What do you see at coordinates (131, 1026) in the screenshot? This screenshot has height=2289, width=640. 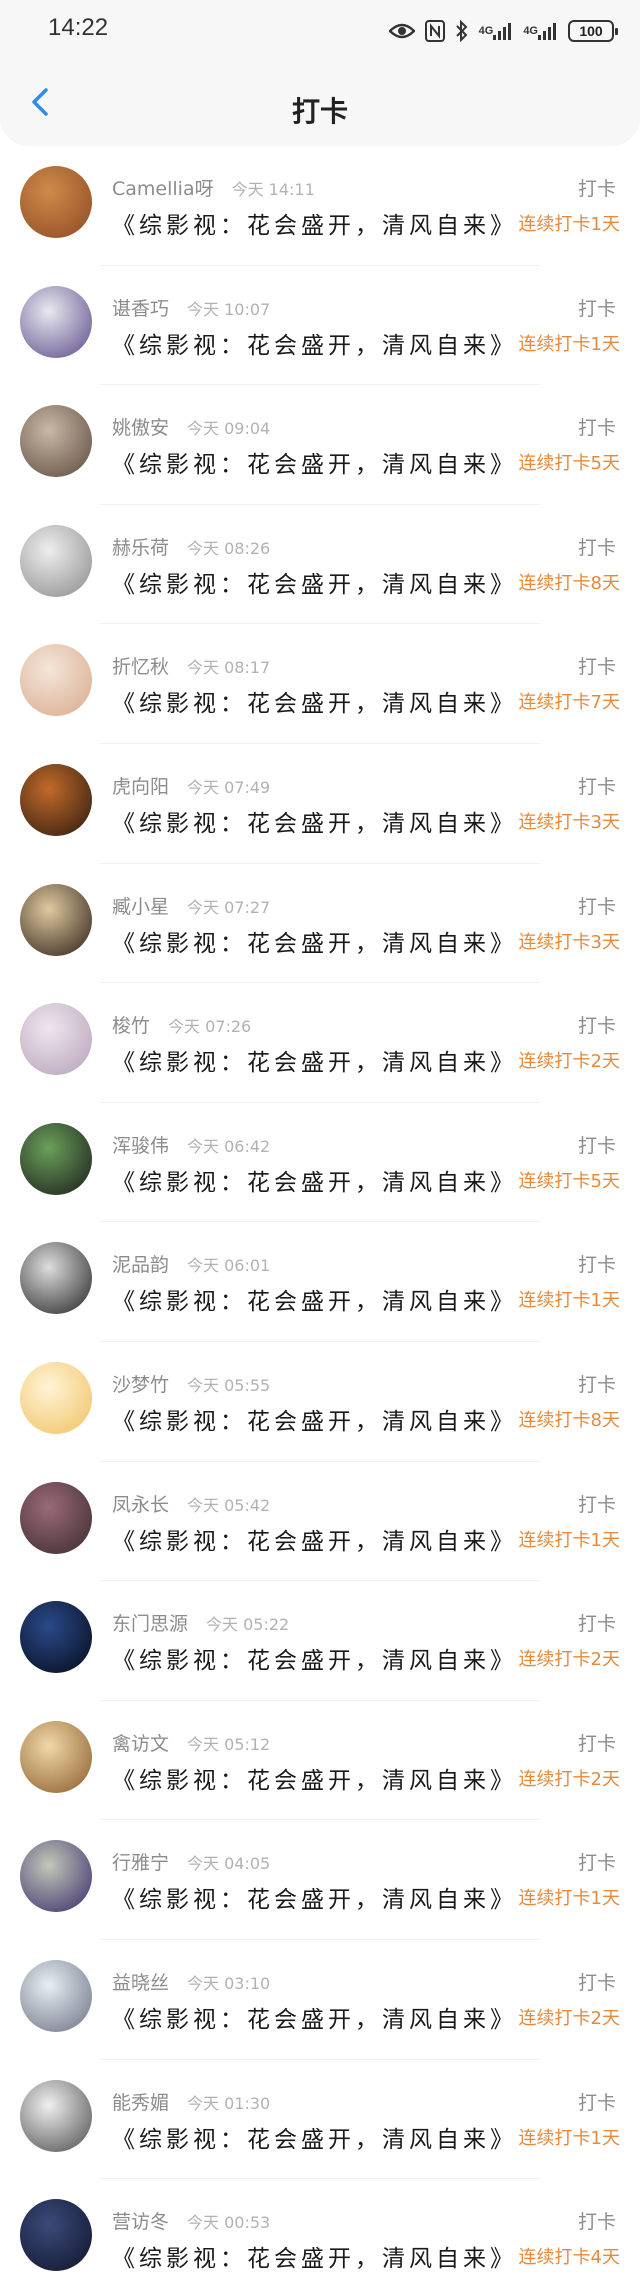 I see `user-name-text: 梭竹` at bounding box center [131, 1026].